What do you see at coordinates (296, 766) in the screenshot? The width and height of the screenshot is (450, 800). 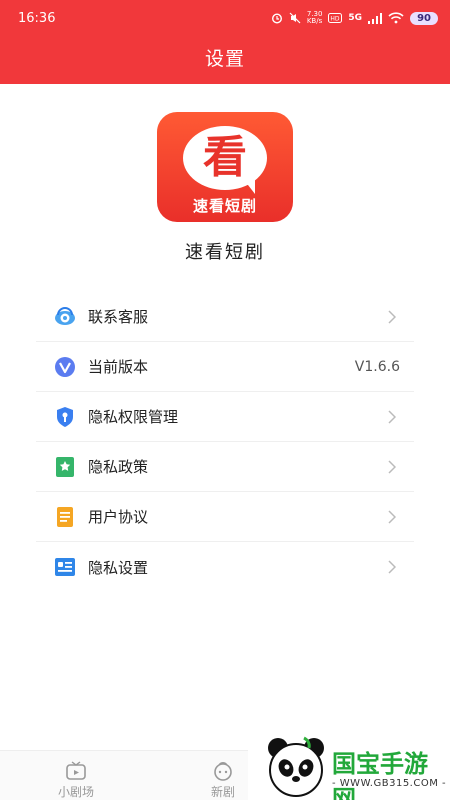 I see `panda-logo-icon` at bounding box center [296, 766].